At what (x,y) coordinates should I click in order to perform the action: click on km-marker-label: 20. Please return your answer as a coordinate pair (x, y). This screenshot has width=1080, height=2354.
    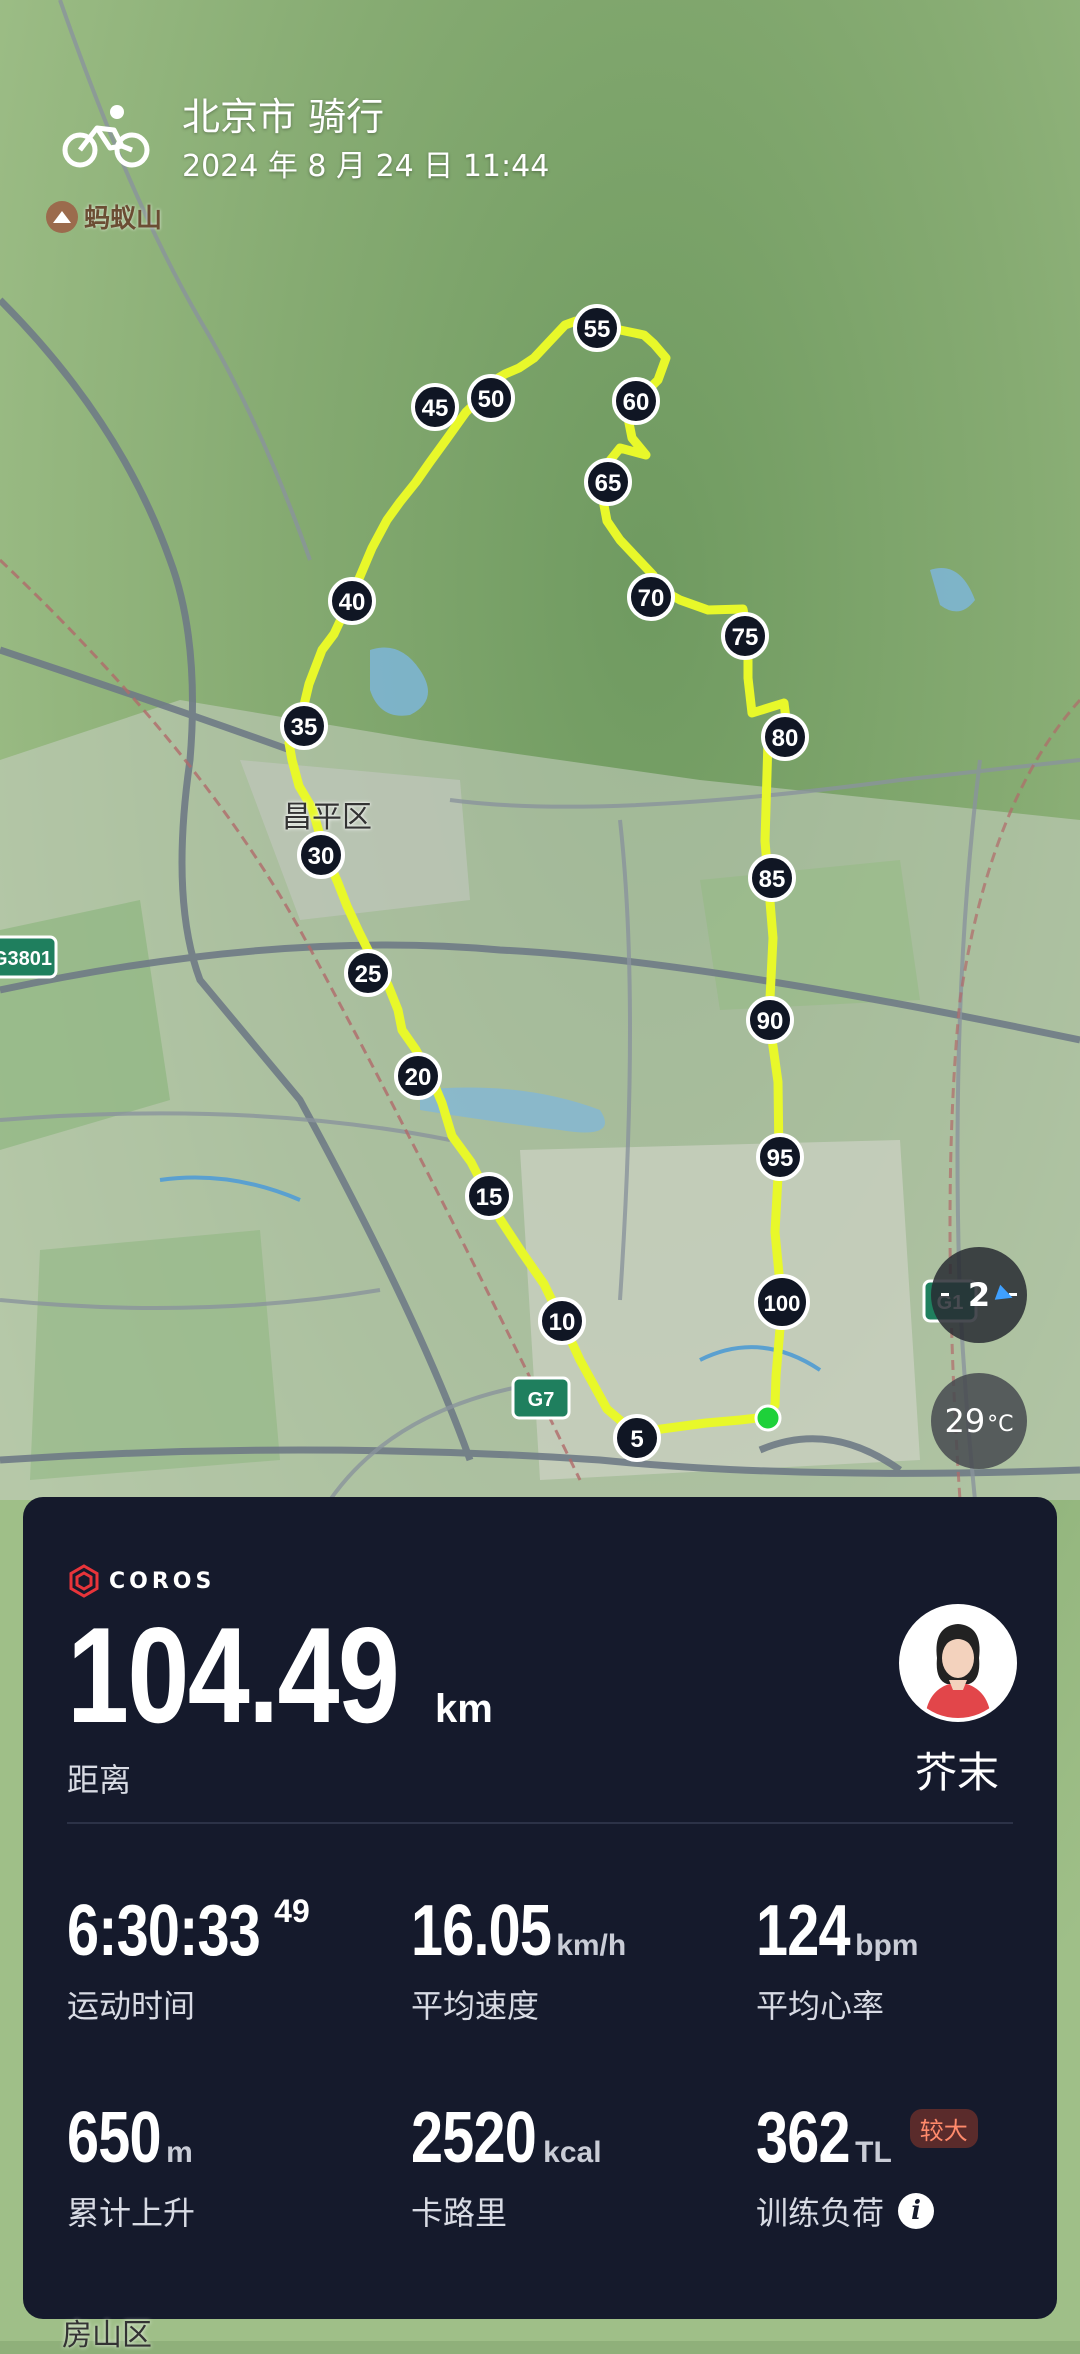
    Looking at the image, I should click on (418, 1077).